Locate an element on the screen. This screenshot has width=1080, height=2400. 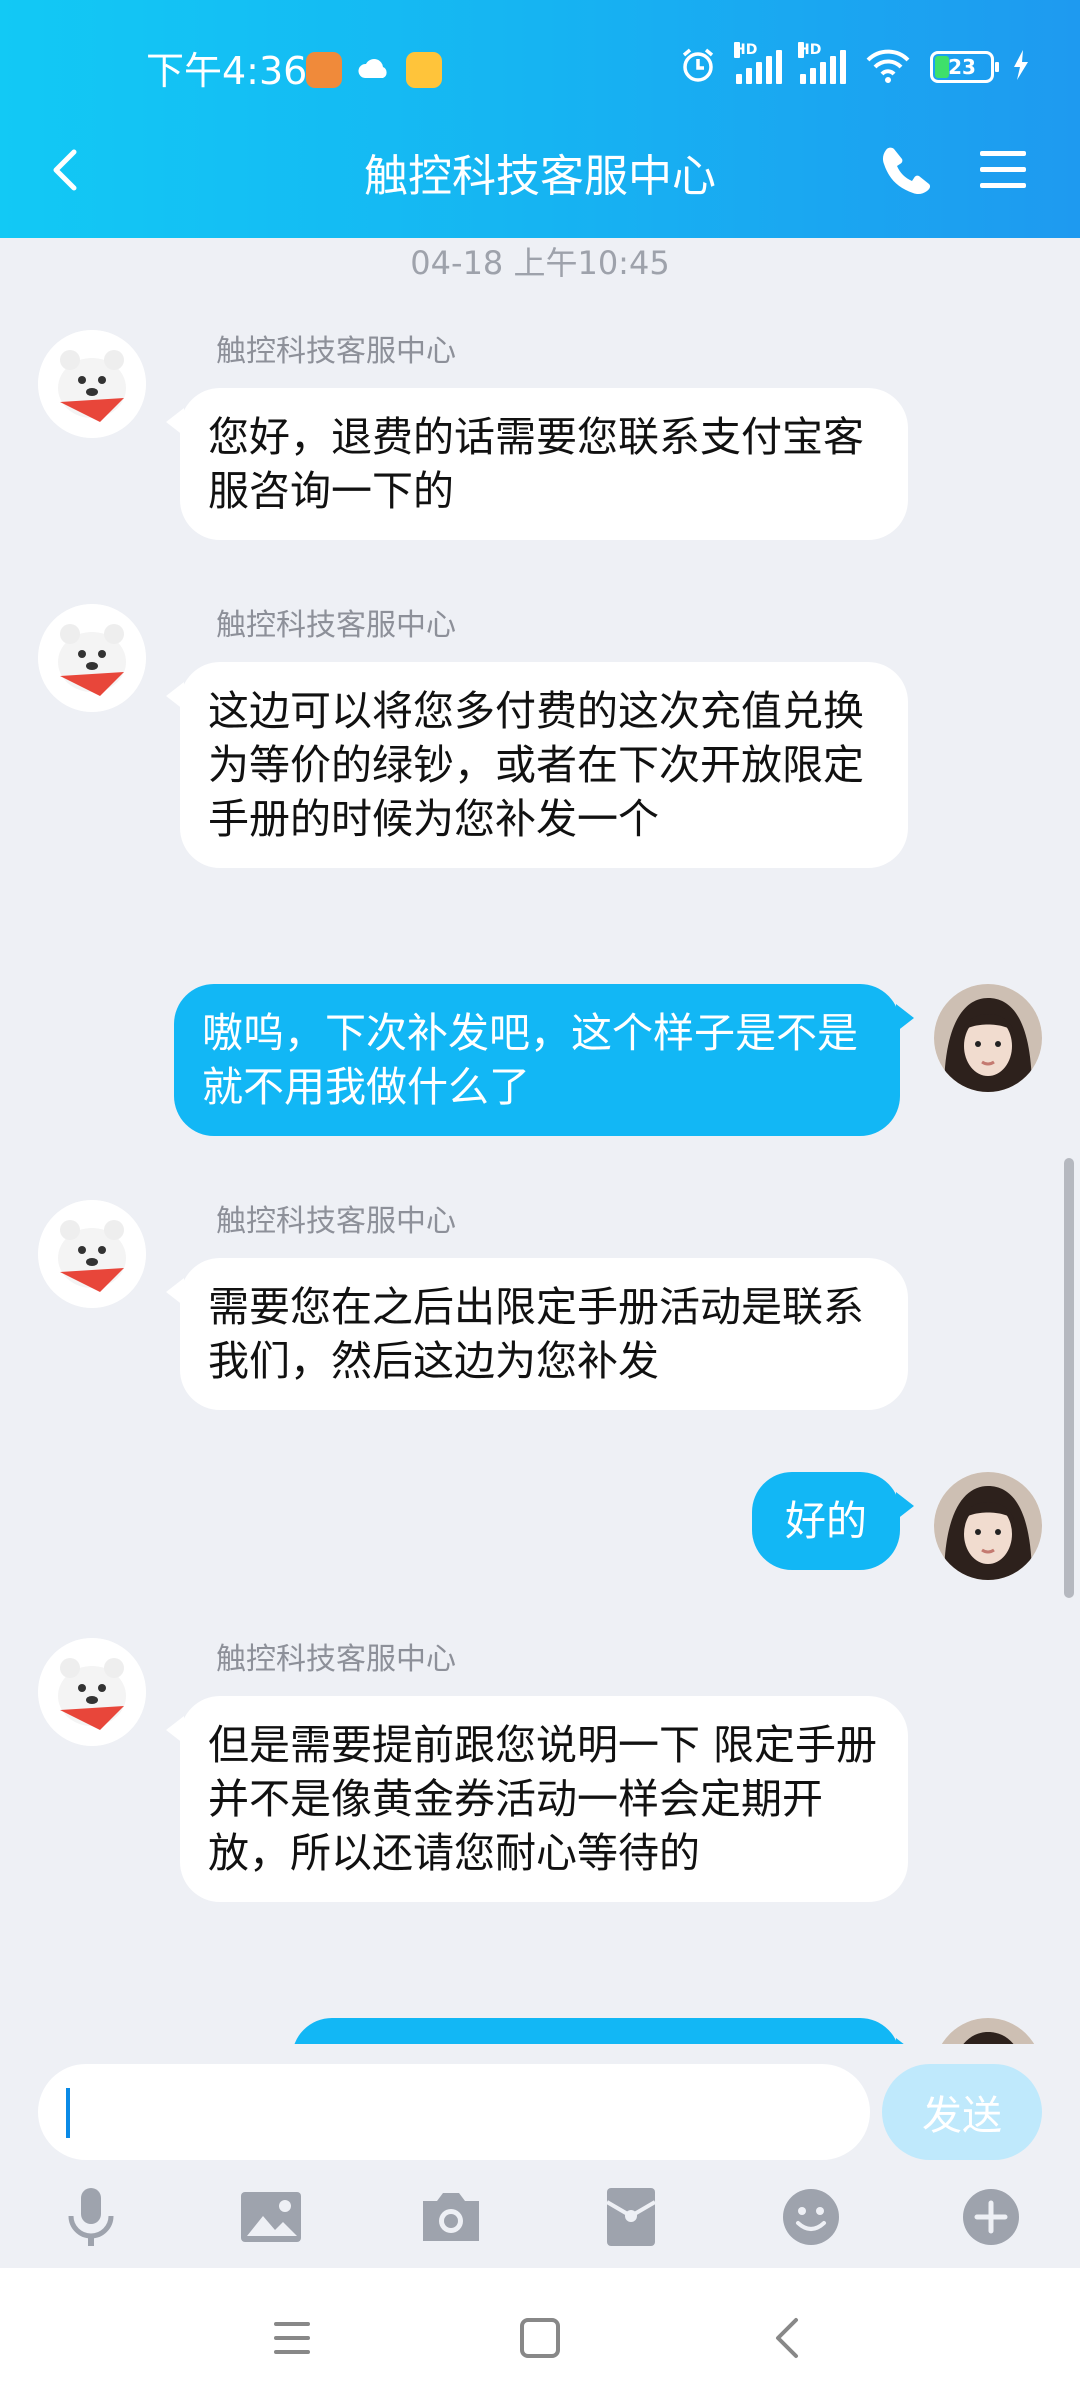
message-timestamp: 04-18 上午10:45 is located at coordinates (540, 263).